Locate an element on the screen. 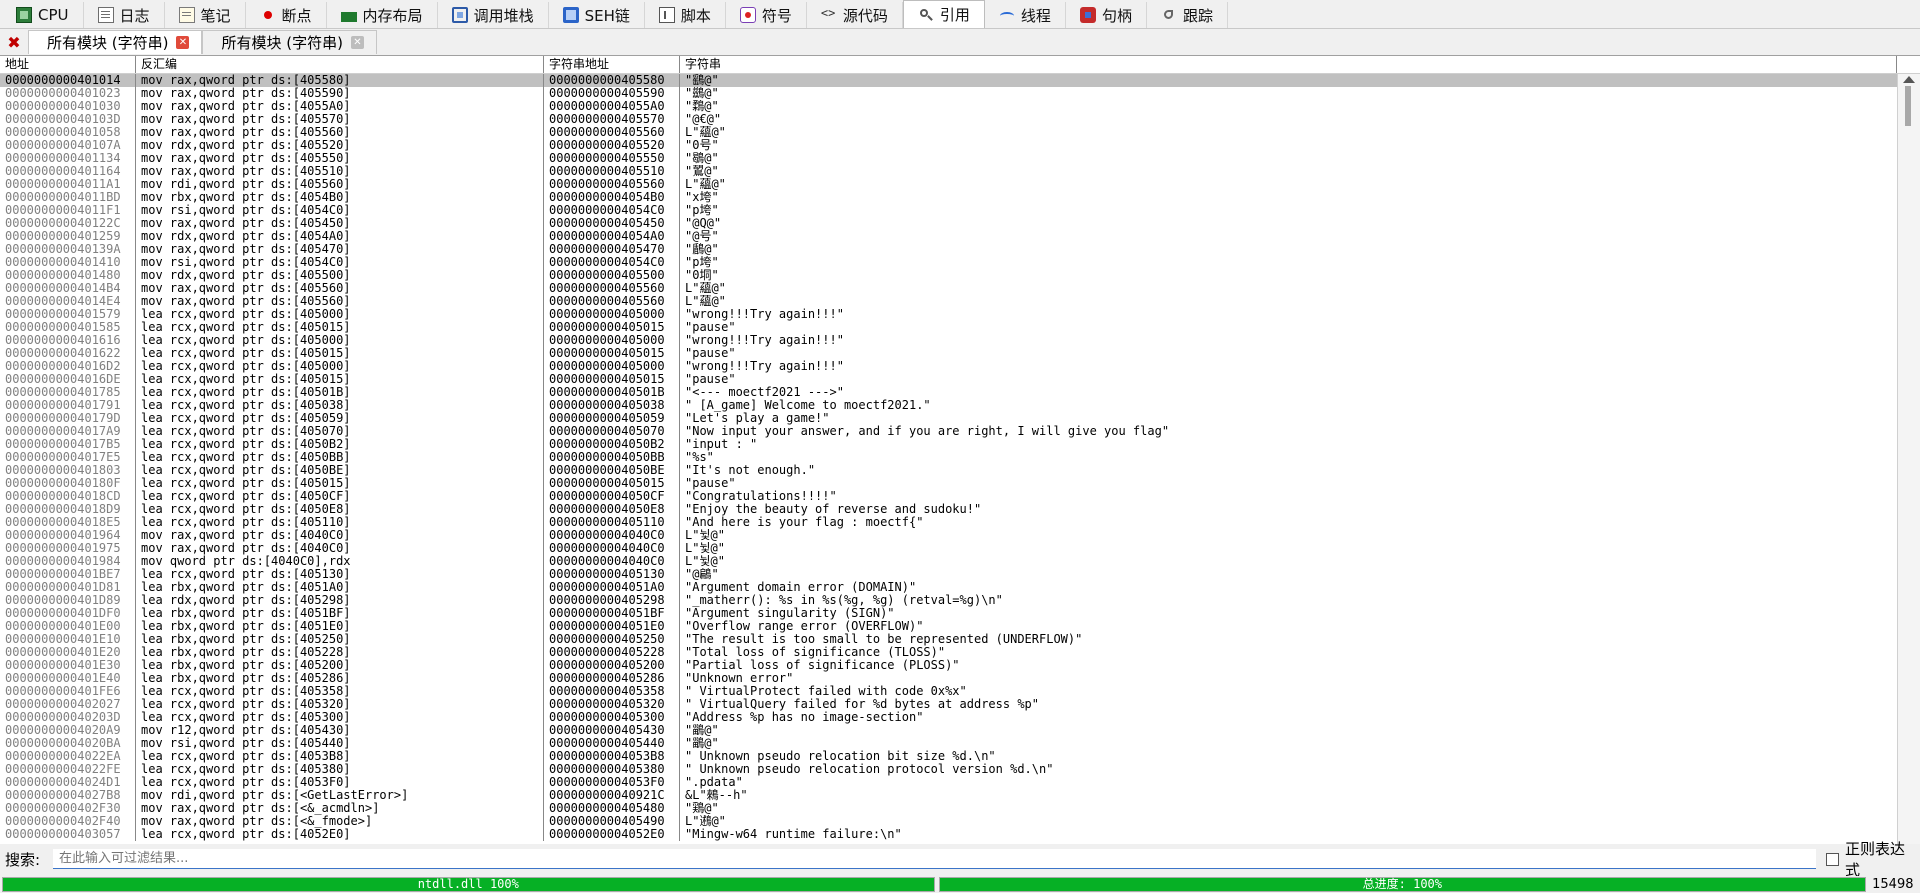  column-header-string-address: 字符串地址 is located at coordinates (612, 64).